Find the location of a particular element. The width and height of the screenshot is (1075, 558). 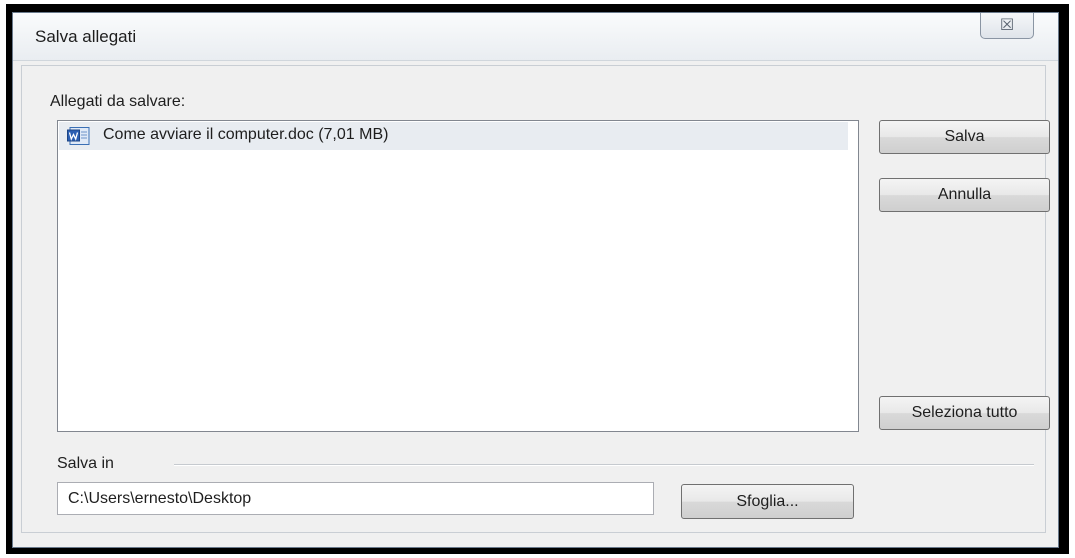

word-document-icon is located at coordinates (78, 136).